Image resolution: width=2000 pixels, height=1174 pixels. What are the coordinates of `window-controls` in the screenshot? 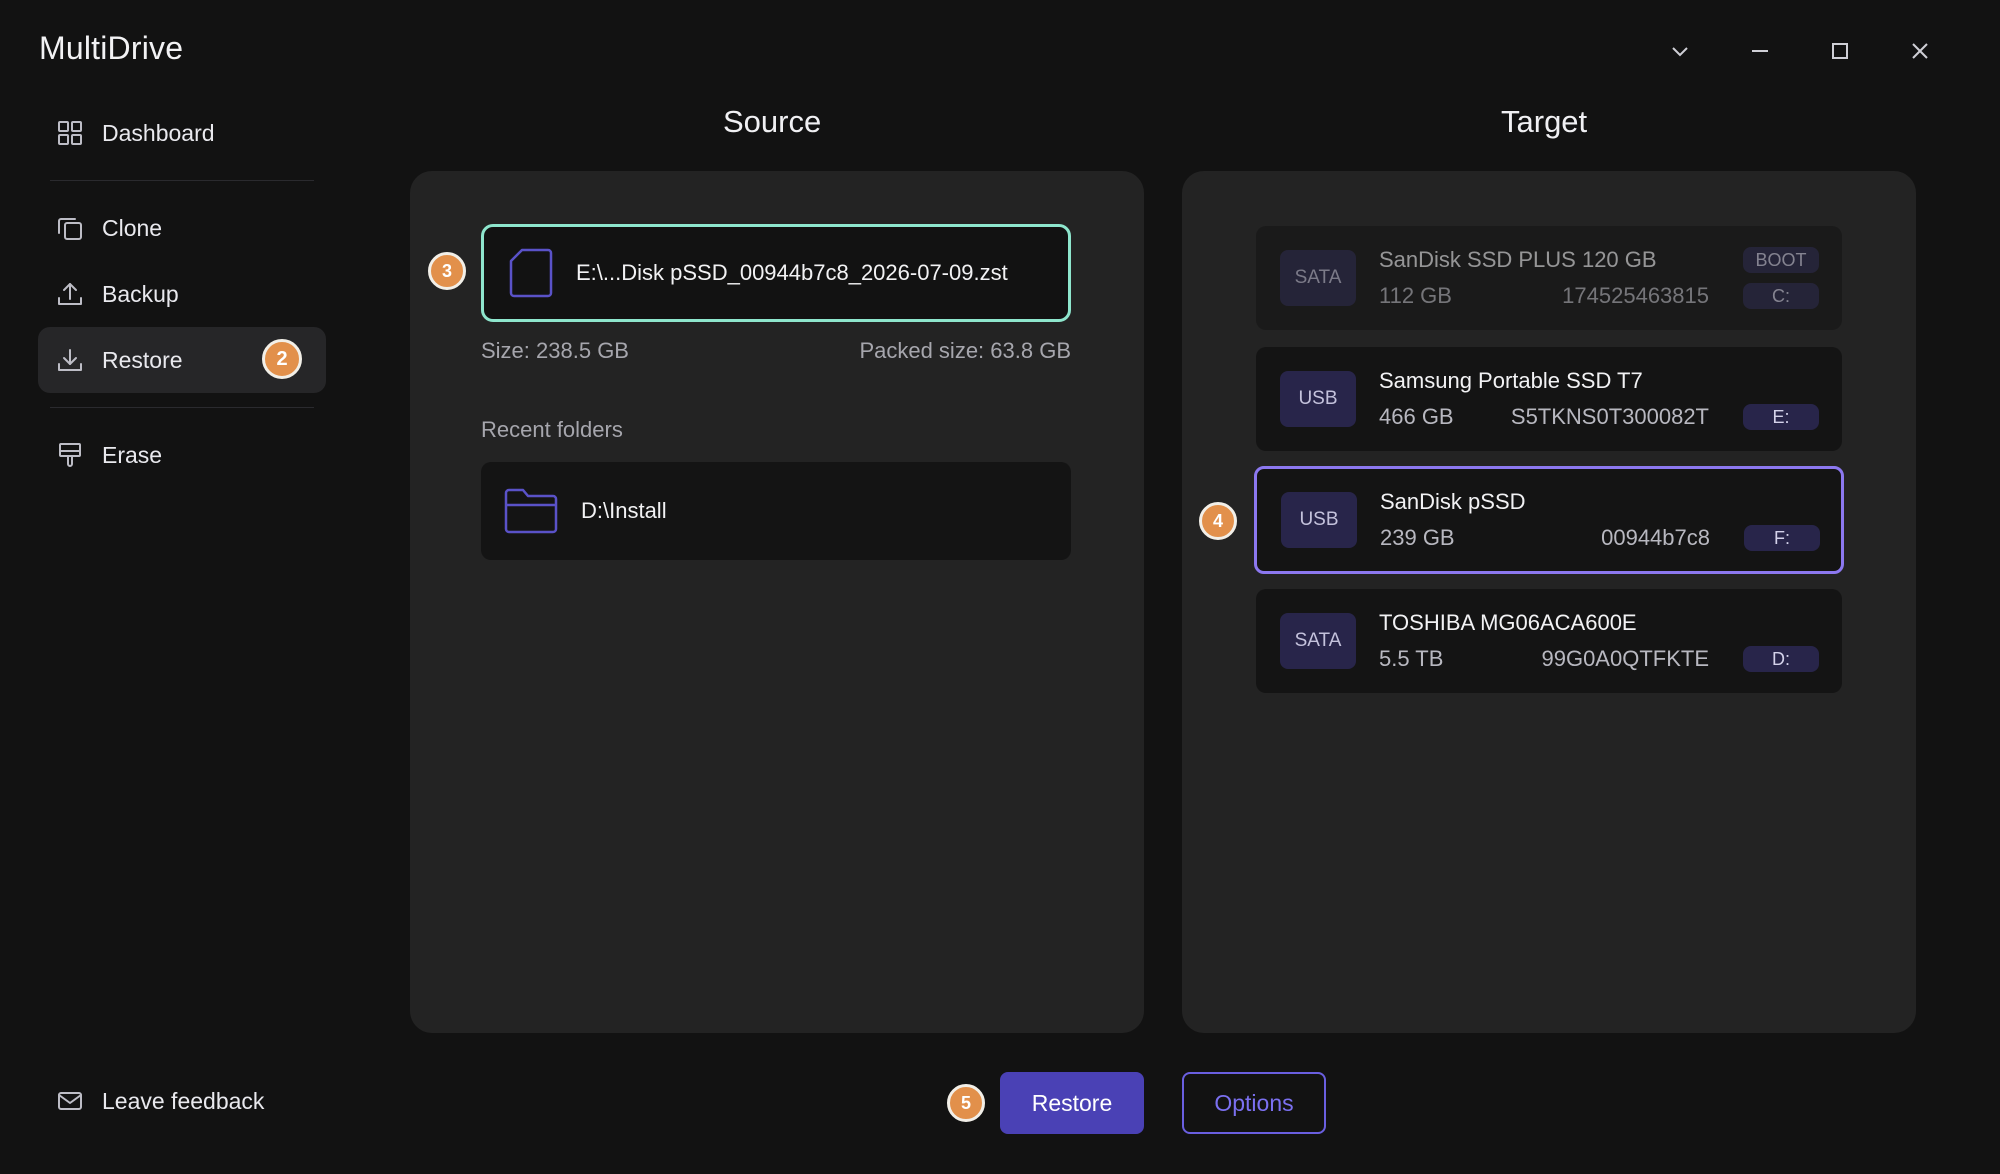 It's located at (1800, 51).